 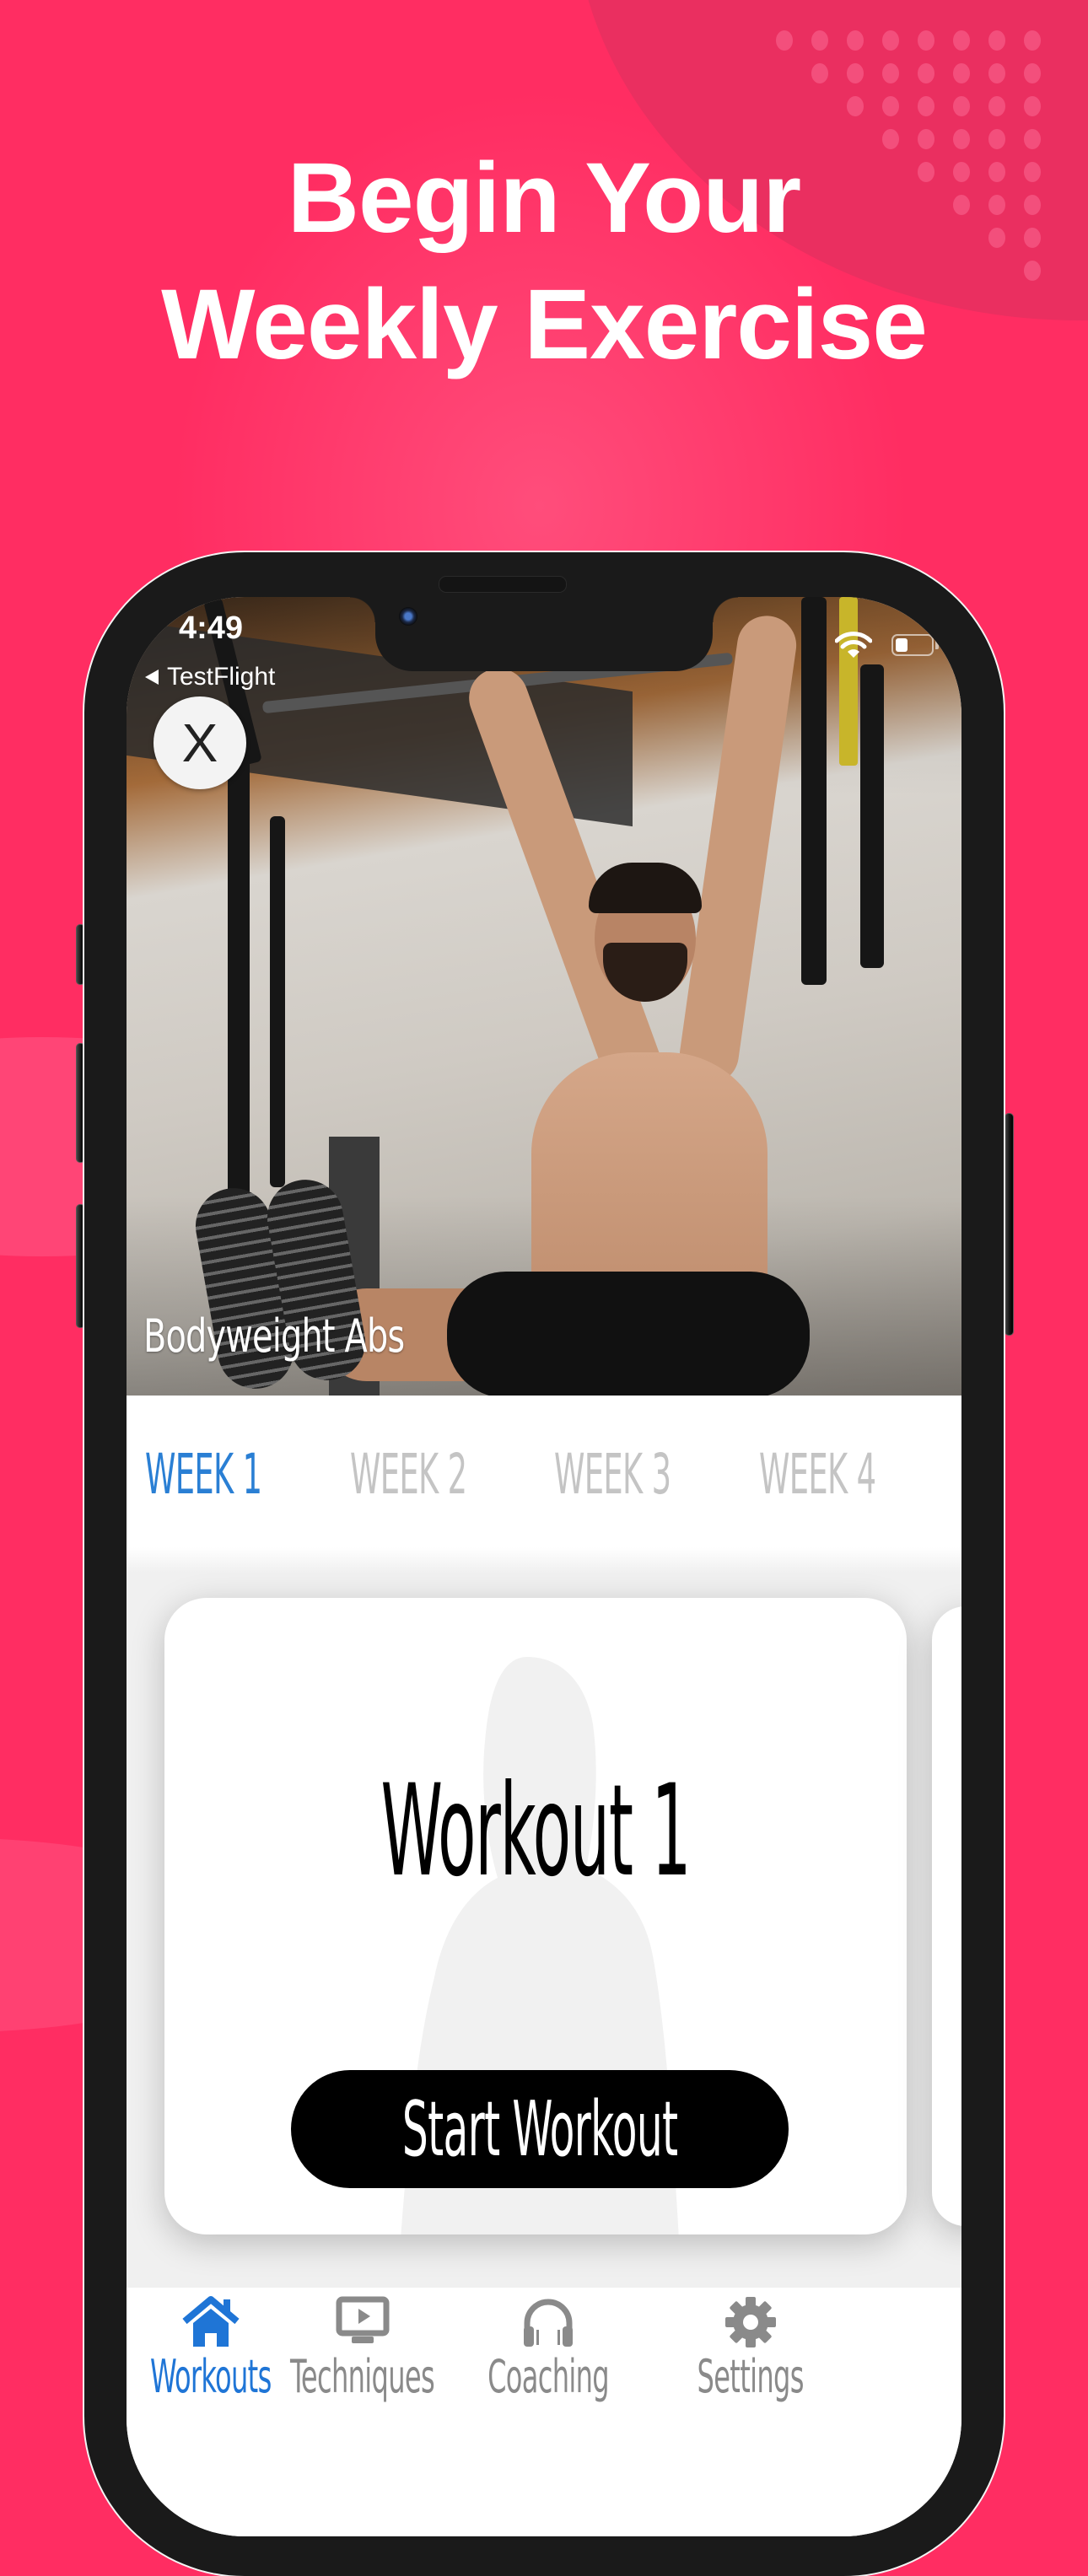 What do you see at coordinates (544, 634) in the screenshot?
I see `phone-notch` at bounding box center [544, 634].